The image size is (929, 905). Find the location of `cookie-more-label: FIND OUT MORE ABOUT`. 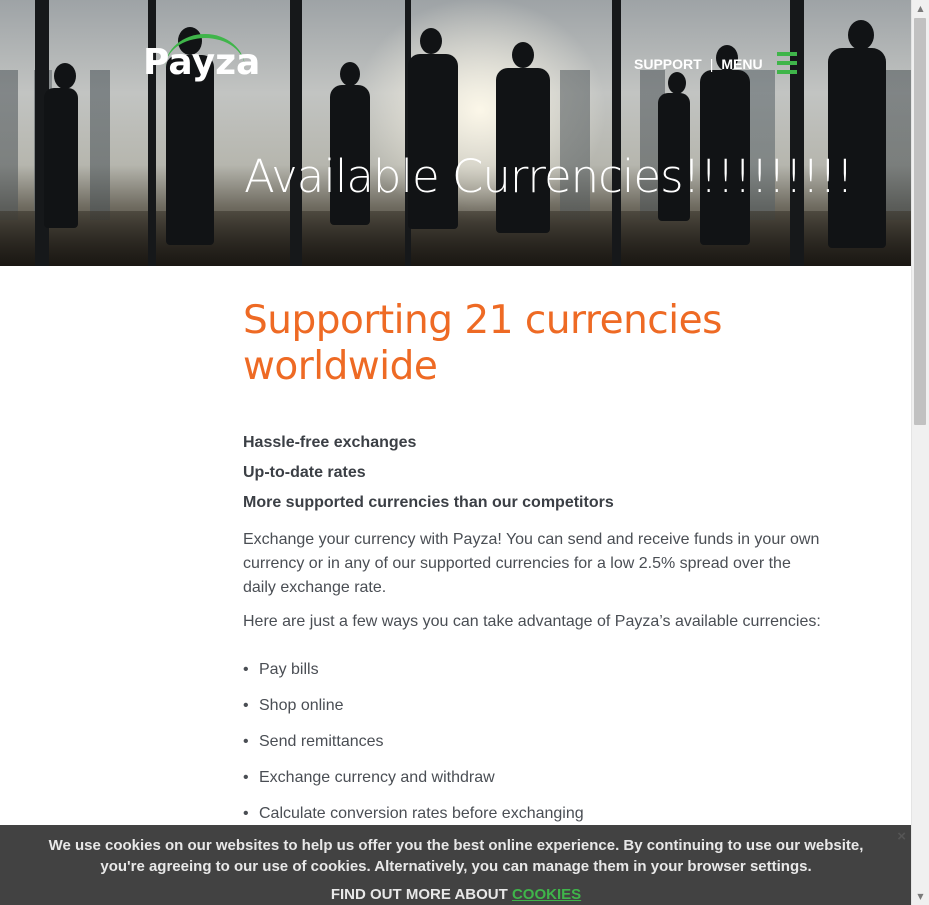

cookie-more-label: FIND OUT MORE ABOUT is located at coordinates (419, 894).